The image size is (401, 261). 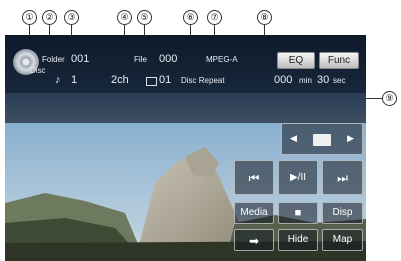 I want to click on file-number: 000, so click(x=168, y=59).